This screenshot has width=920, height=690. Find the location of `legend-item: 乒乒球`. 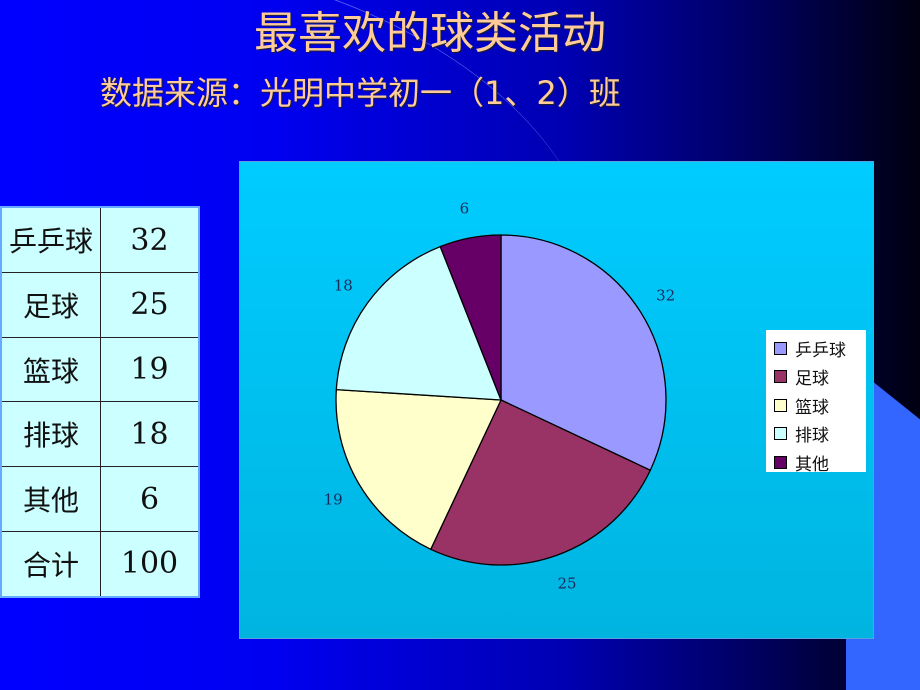

legend-item: 乒乒球 is located at coordinates (820, 348).